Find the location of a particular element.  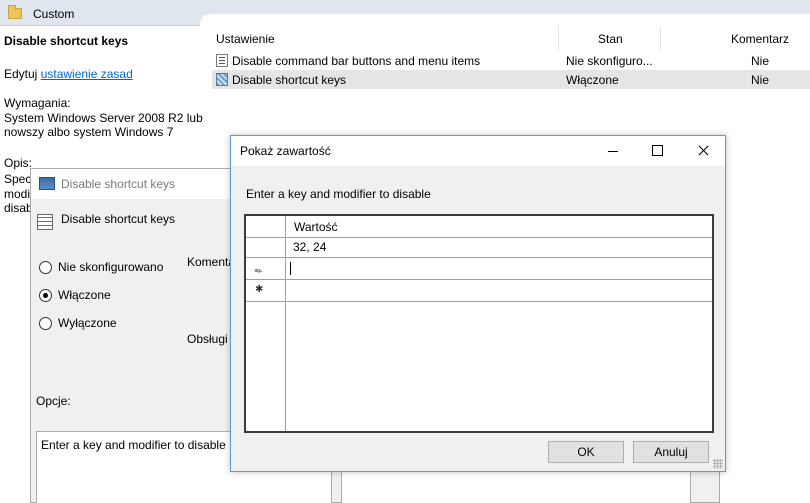

dialog-title: Disable shortcut keys is located at coordinates (118, 184).